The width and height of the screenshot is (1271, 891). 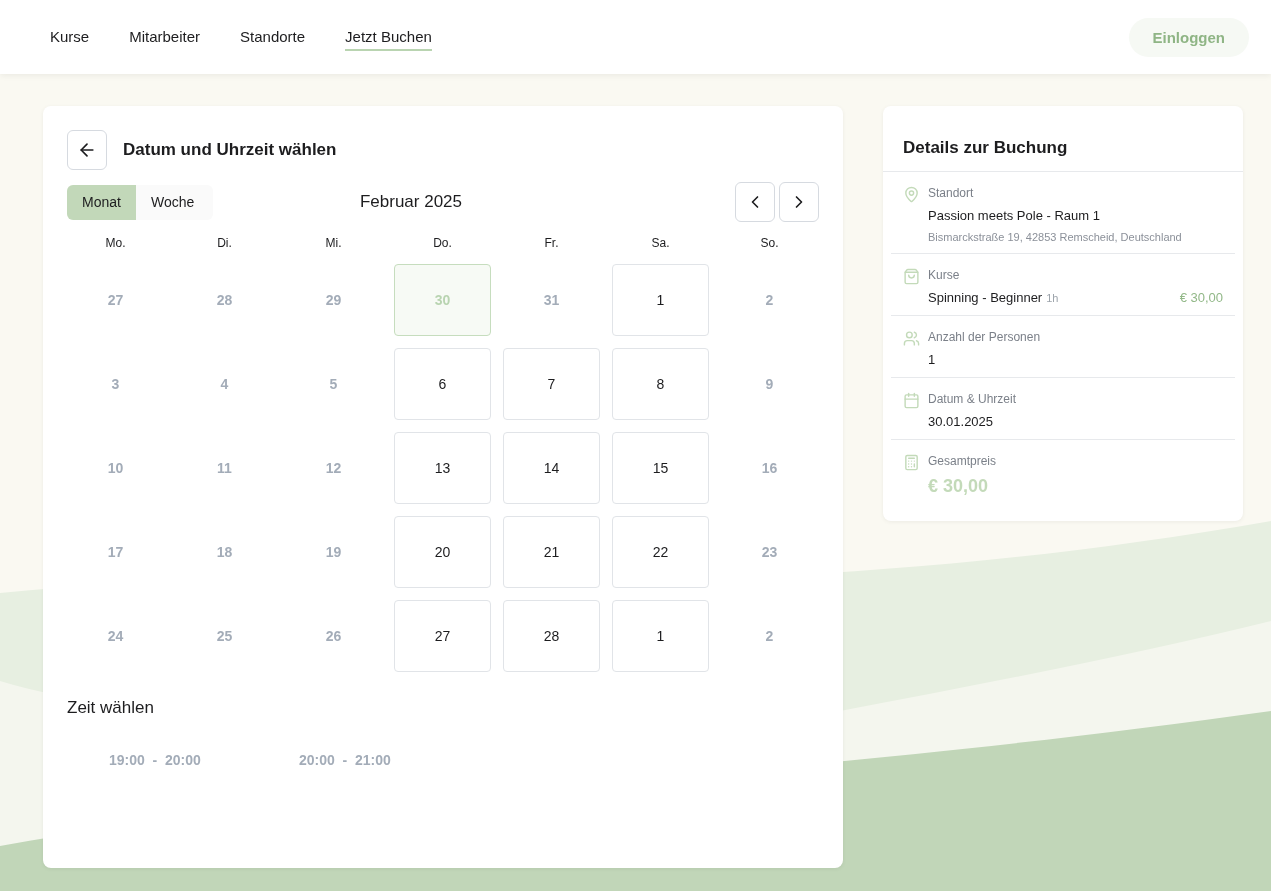 I want to click on detail-value: Passion meets Pole - Raum 1, so click(x=1014, y=215).